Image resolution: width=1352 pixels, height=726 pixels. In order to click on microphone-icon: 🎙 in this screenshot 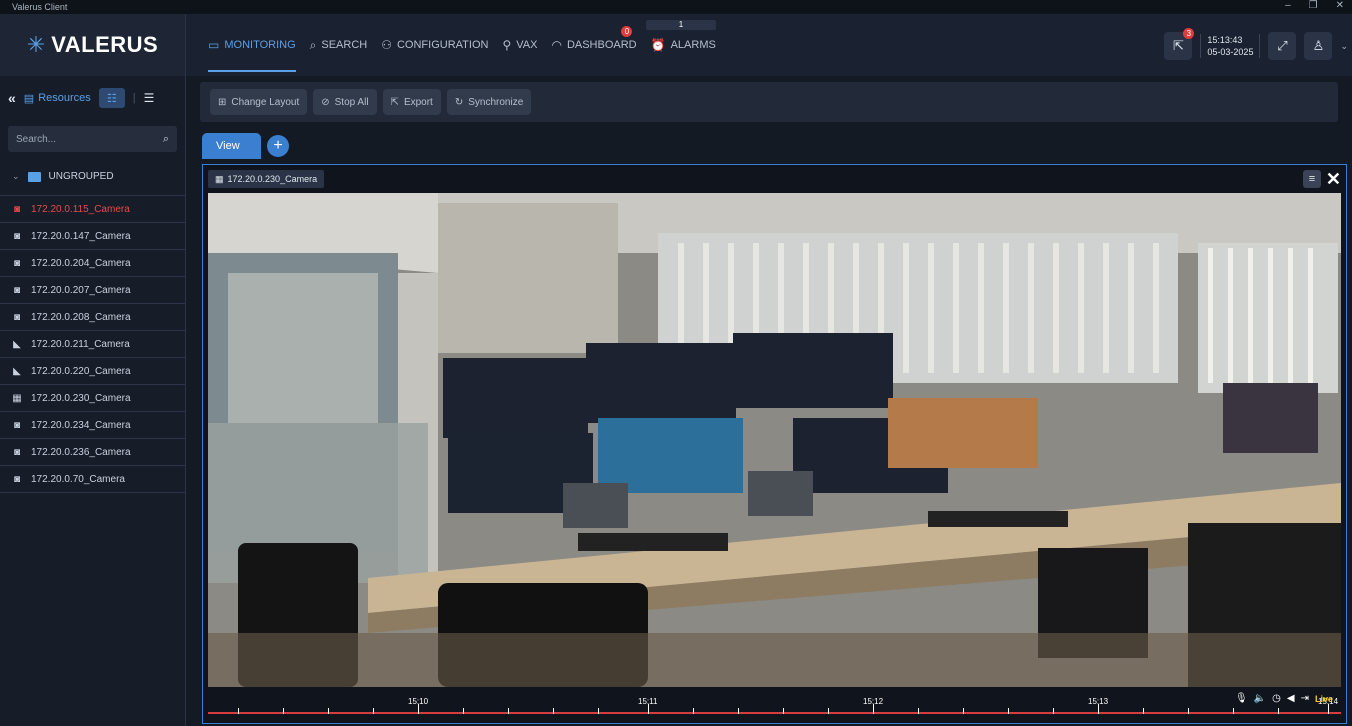, I will do `click(1241, 698)`.